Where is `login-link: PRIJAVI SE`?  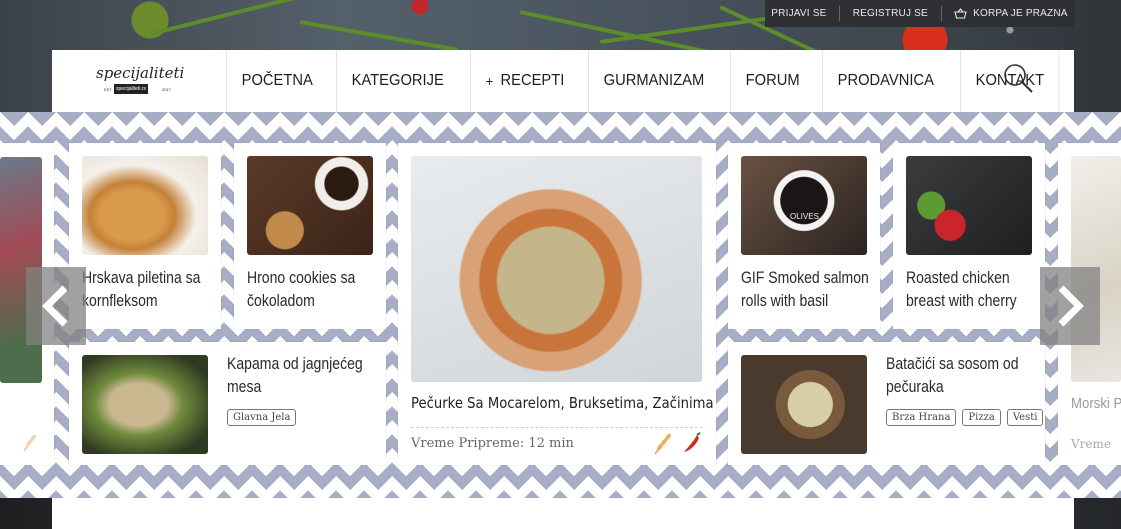 login-link: PRIJAVI SE is located at coordinates (798, 13).